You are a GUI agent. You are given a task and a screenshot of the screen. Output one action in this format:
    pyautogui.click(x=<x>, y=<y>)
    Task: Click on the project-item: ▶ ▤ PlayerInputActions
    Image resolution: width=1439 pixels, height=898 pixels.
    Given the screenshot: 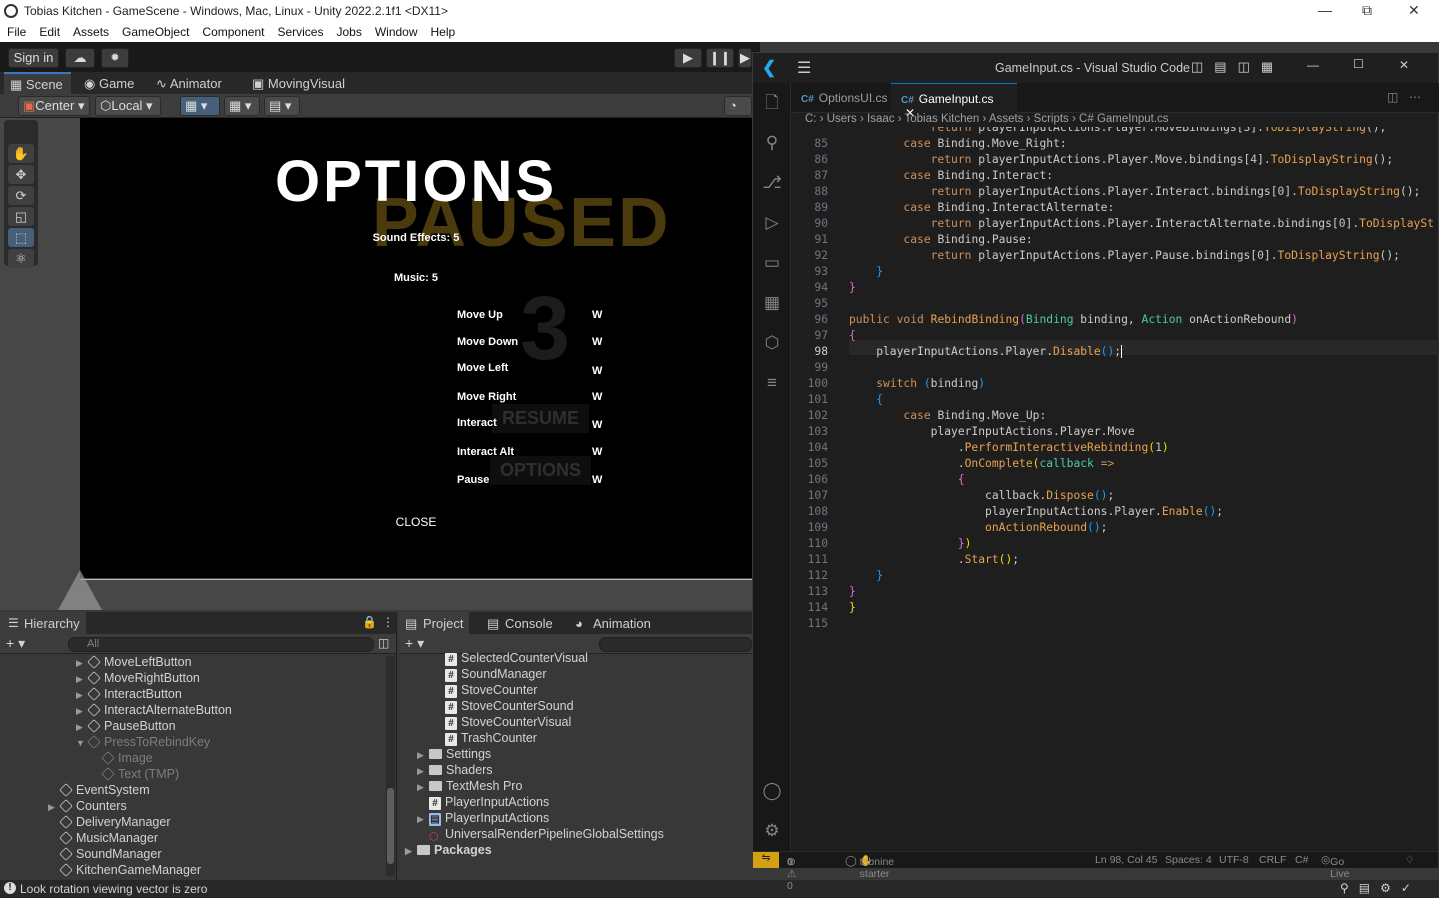 What is the action you would take?
    pyautogui.click(x=483, y=818)
    